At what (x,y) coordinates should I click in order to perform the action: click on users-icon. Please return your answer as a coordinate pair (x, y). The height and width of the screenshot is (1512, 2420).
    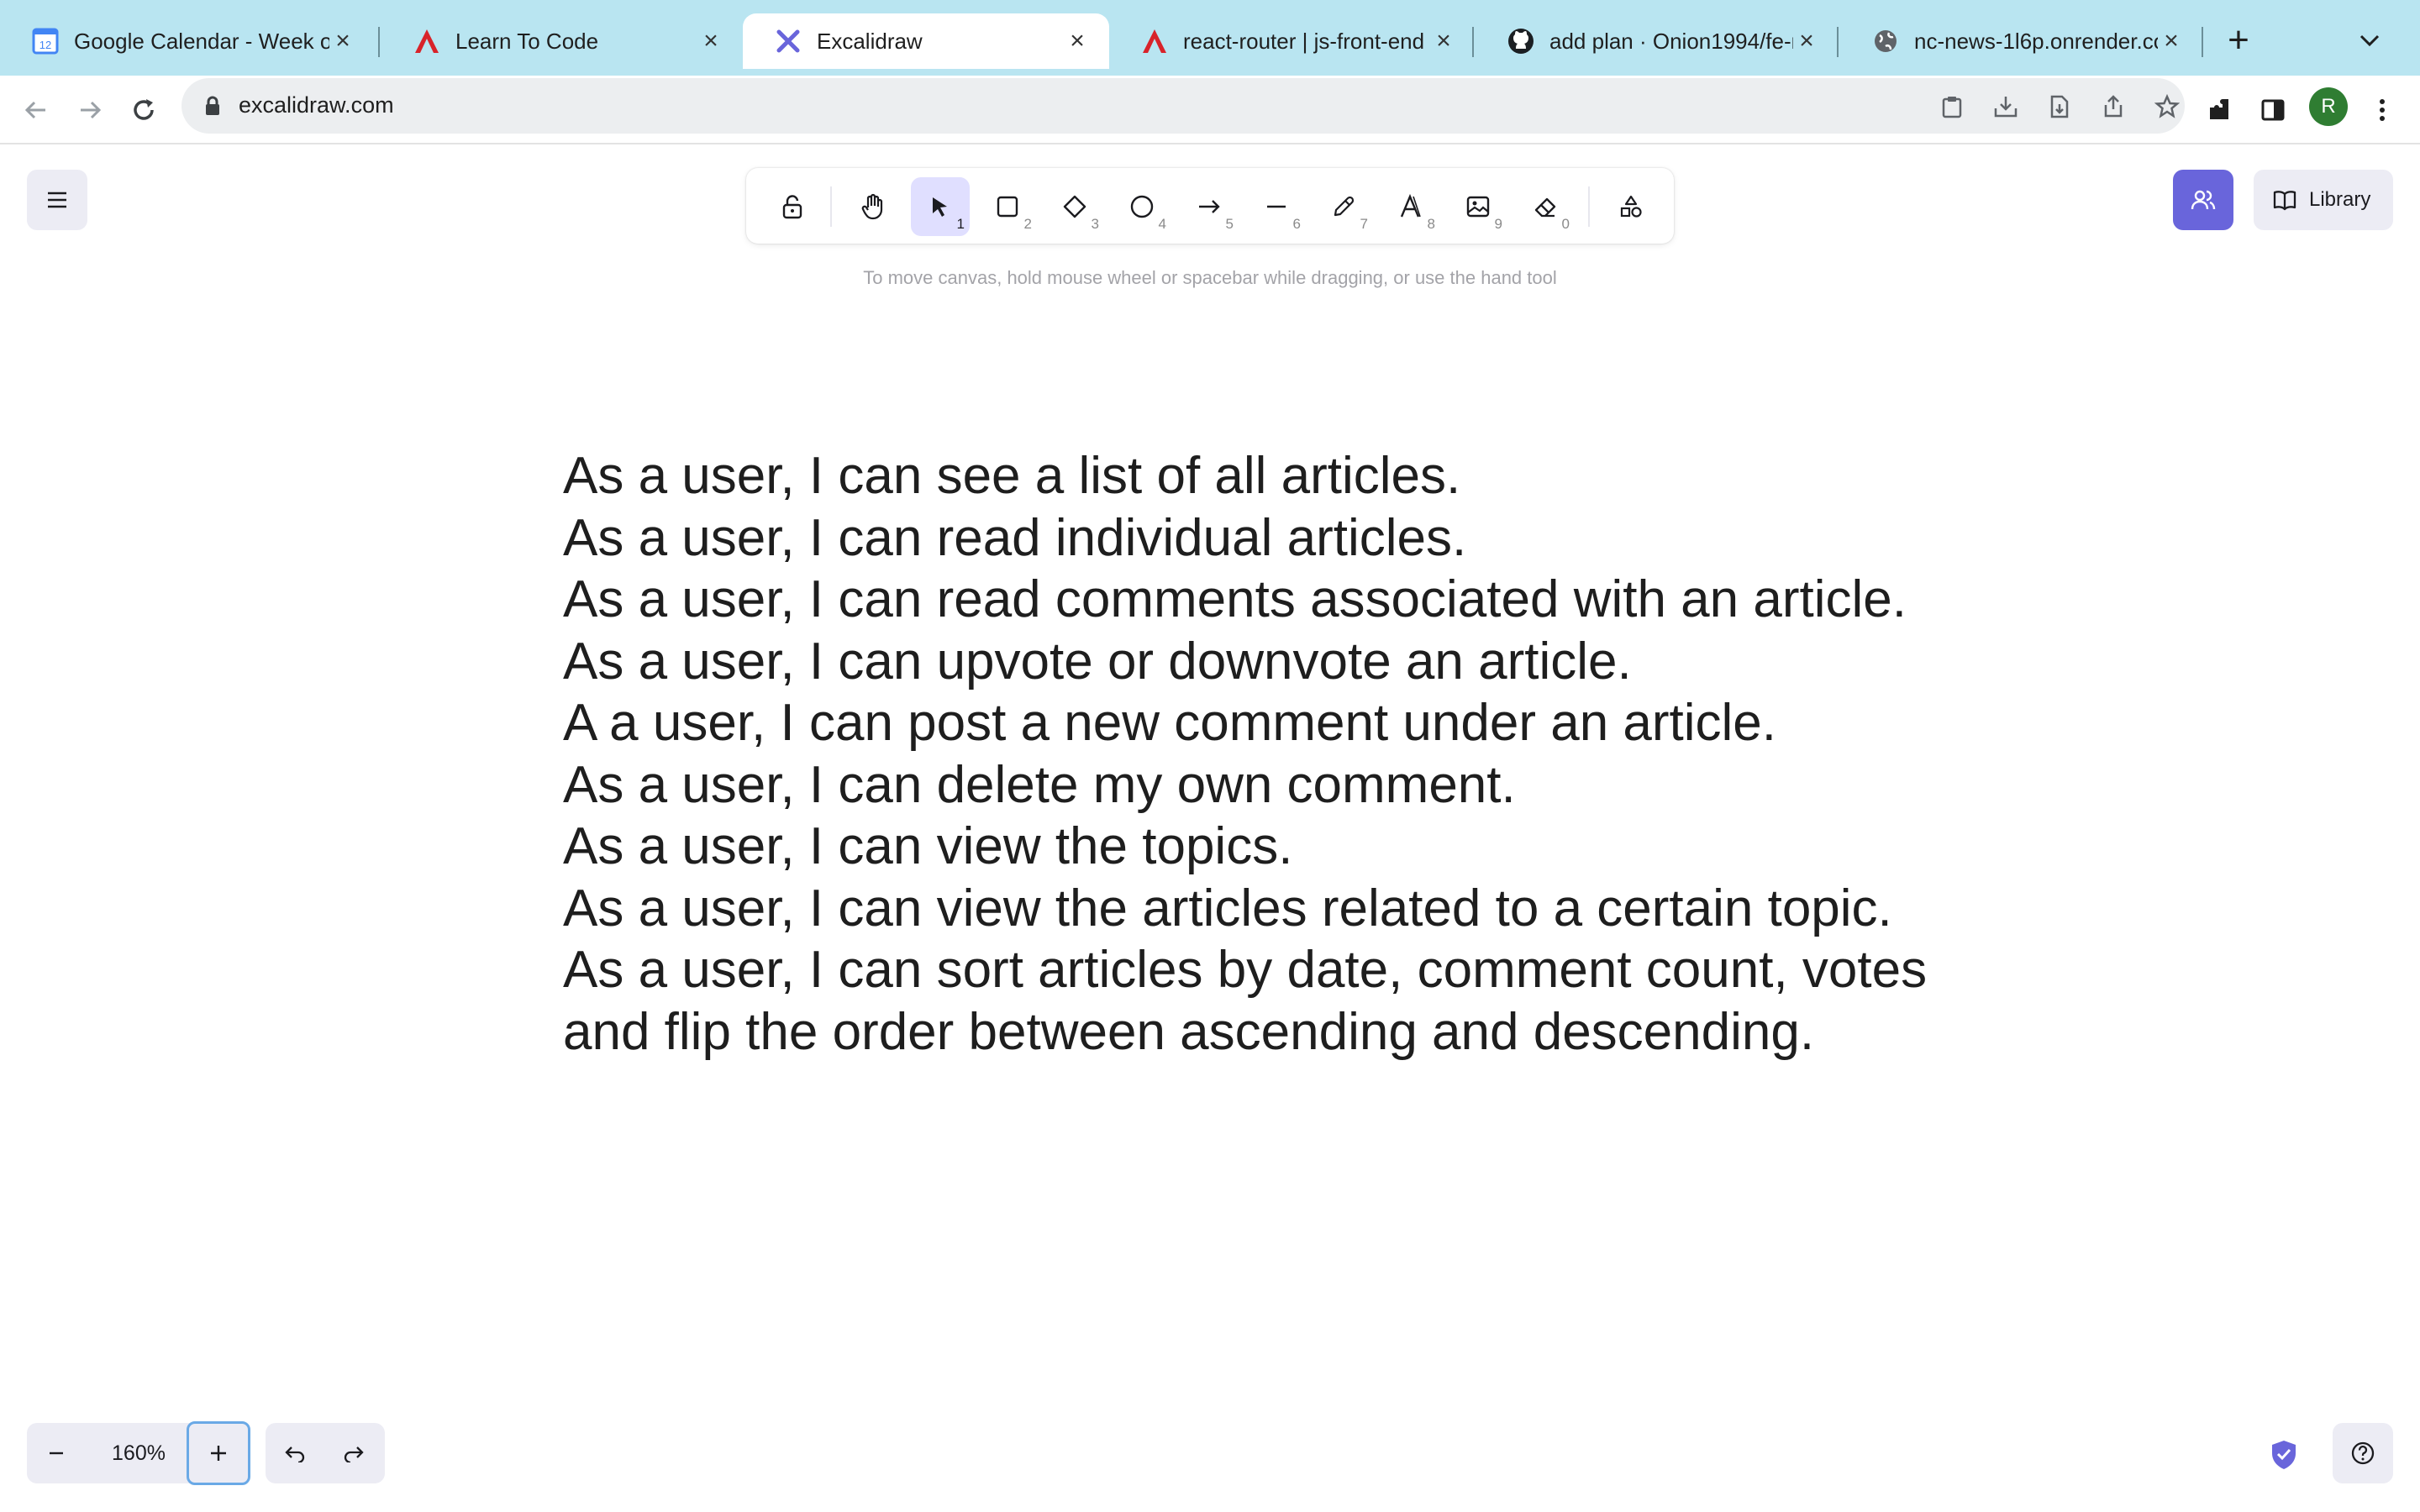
    Looking at the image, I should click on (2204, 200).